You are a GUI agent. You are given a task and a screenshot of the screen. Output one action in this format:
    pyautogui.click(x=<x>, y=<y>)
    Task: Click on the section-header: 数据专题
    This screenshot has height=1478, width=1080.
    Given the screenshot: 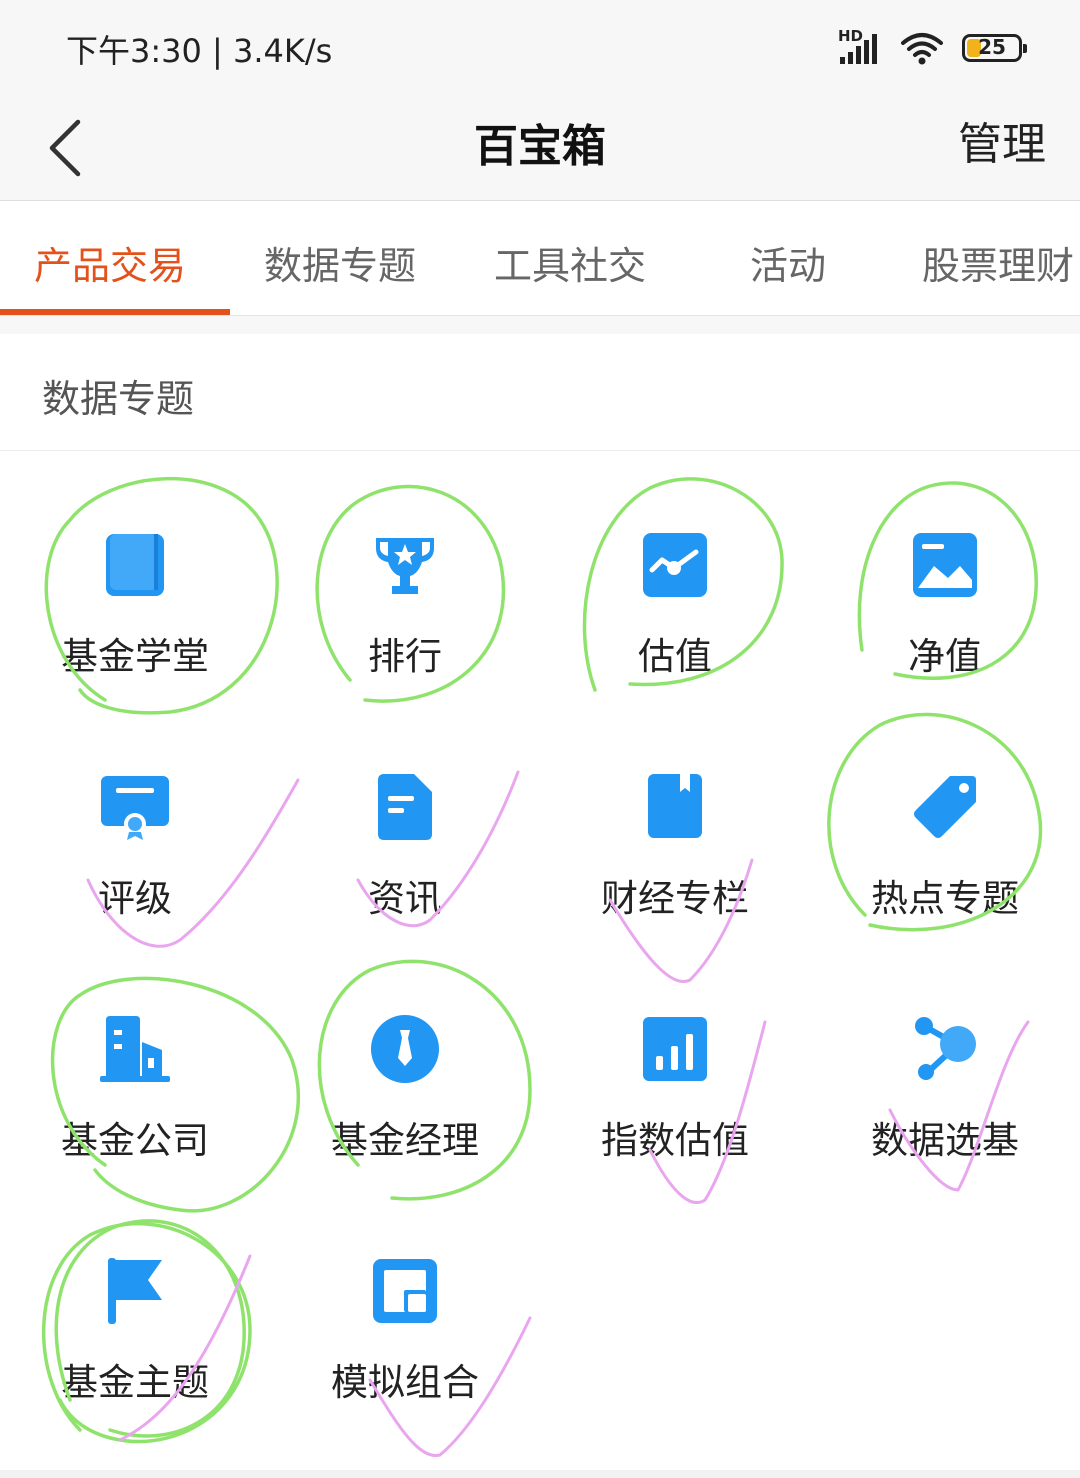 What is the action you would take?
    pyautogui.click(x=540, y=392)
    